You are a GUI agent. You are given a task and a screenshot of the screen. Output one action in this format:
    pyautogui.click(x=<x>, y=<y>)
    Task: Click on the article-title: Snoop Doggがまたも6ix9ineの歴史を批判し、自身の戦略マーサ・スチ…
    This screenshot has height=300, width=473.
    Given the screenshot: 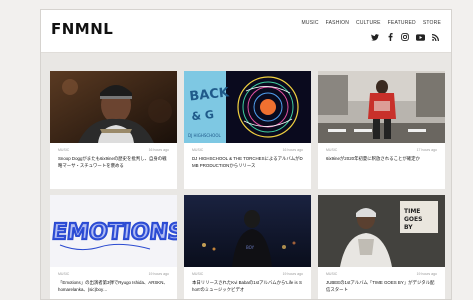 What is the action you would take?
    pyautogui.click(x=114, y=162)
    